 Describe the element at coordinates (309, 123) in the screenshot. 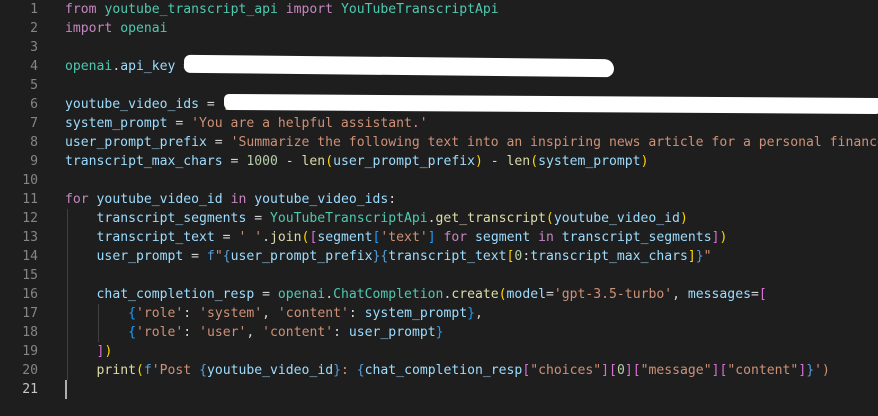

I see `code-token: 'You are a helpful assistant.'` at that location.